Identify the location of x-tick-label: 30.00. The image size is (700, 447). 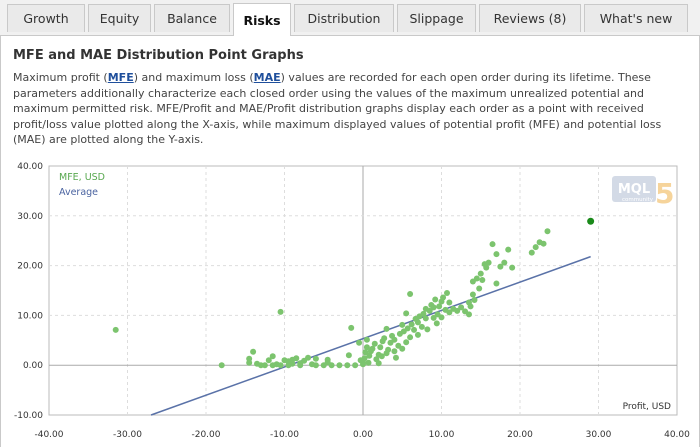
(599, 435).